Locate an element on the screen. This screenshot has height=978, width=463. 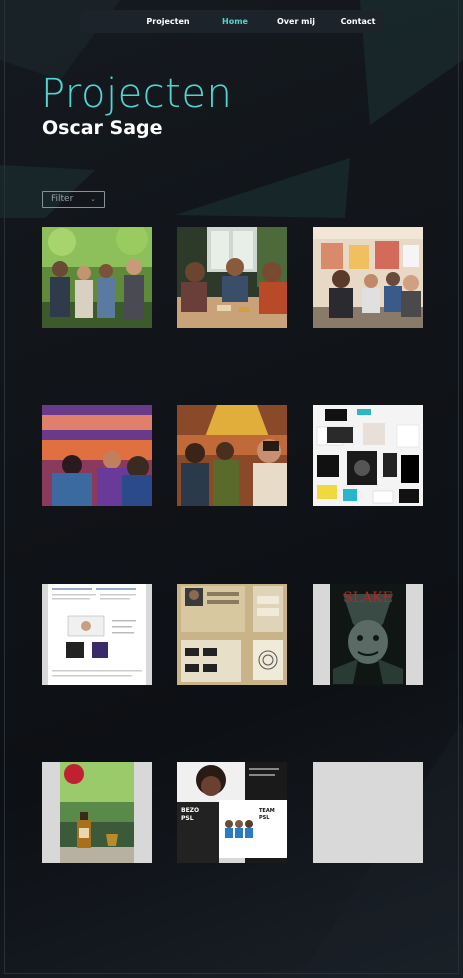
audience-illustration is located at coordinates (232, 455).